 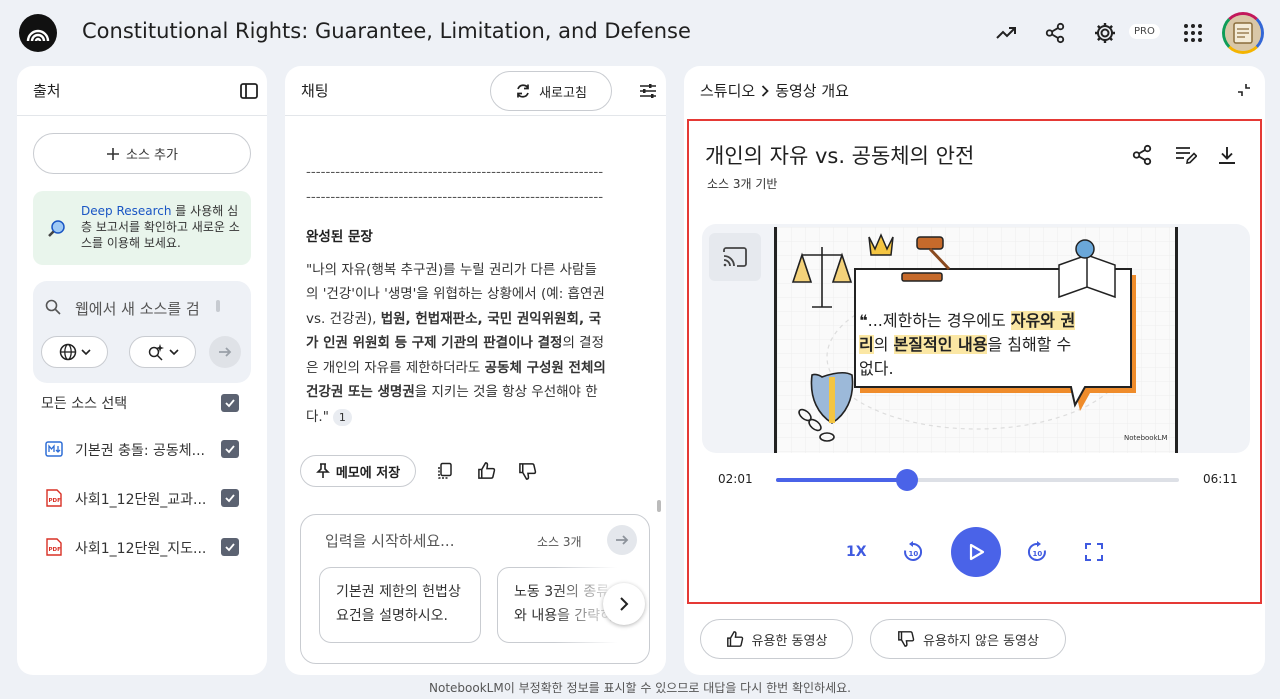 I want to click on forward-10-icon: 10, so click(x=1037, y=552).